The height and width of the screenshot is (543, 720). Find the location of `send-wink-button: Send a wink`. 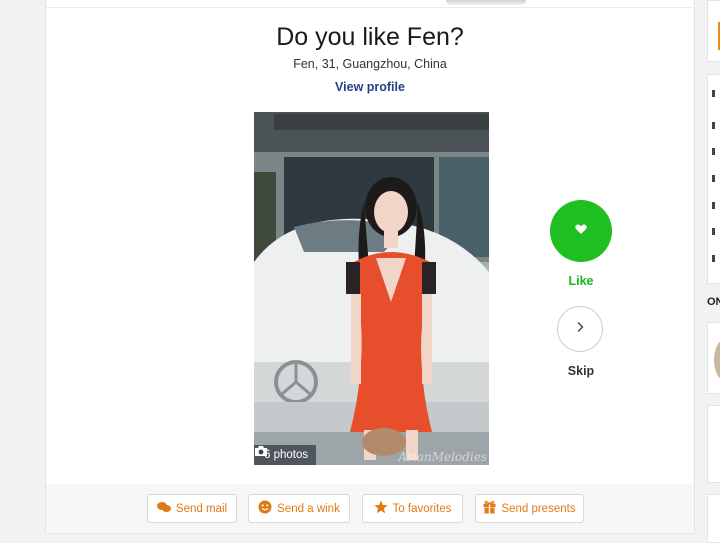

send-wink-button: Send a wink is located at coordinates (299, 508).